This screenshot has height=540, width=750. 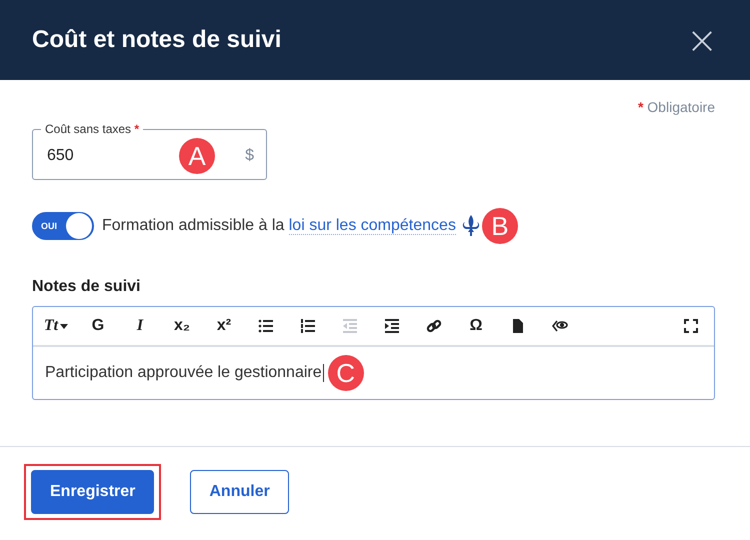 I want to click on fullscreen-icon, so click(x=691, y=326).